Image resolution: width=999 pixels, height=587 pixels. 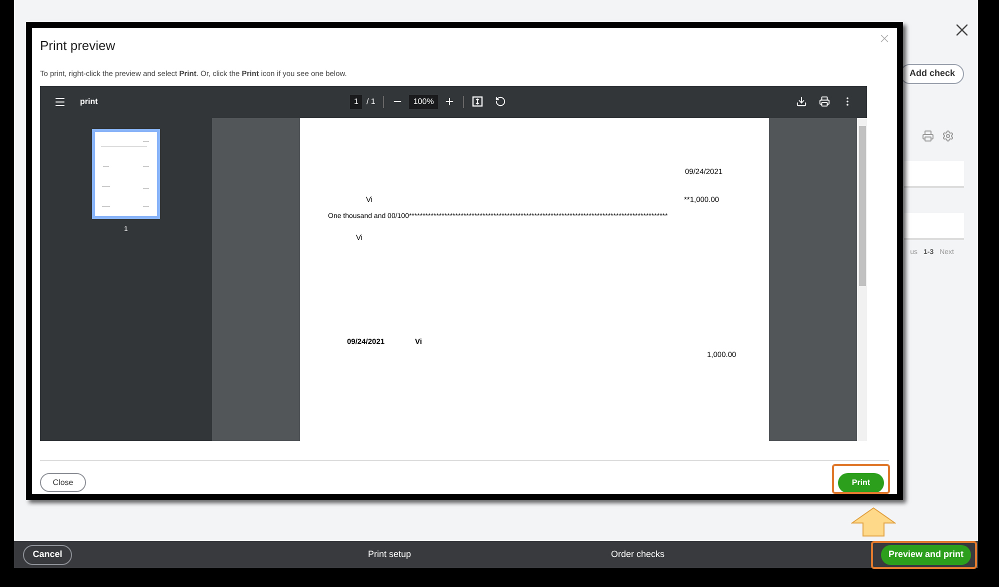 What do you see at coordinates (449, 102) in the screenshot?
I see `zoom-in-icon` at bounding box center [449, 102].